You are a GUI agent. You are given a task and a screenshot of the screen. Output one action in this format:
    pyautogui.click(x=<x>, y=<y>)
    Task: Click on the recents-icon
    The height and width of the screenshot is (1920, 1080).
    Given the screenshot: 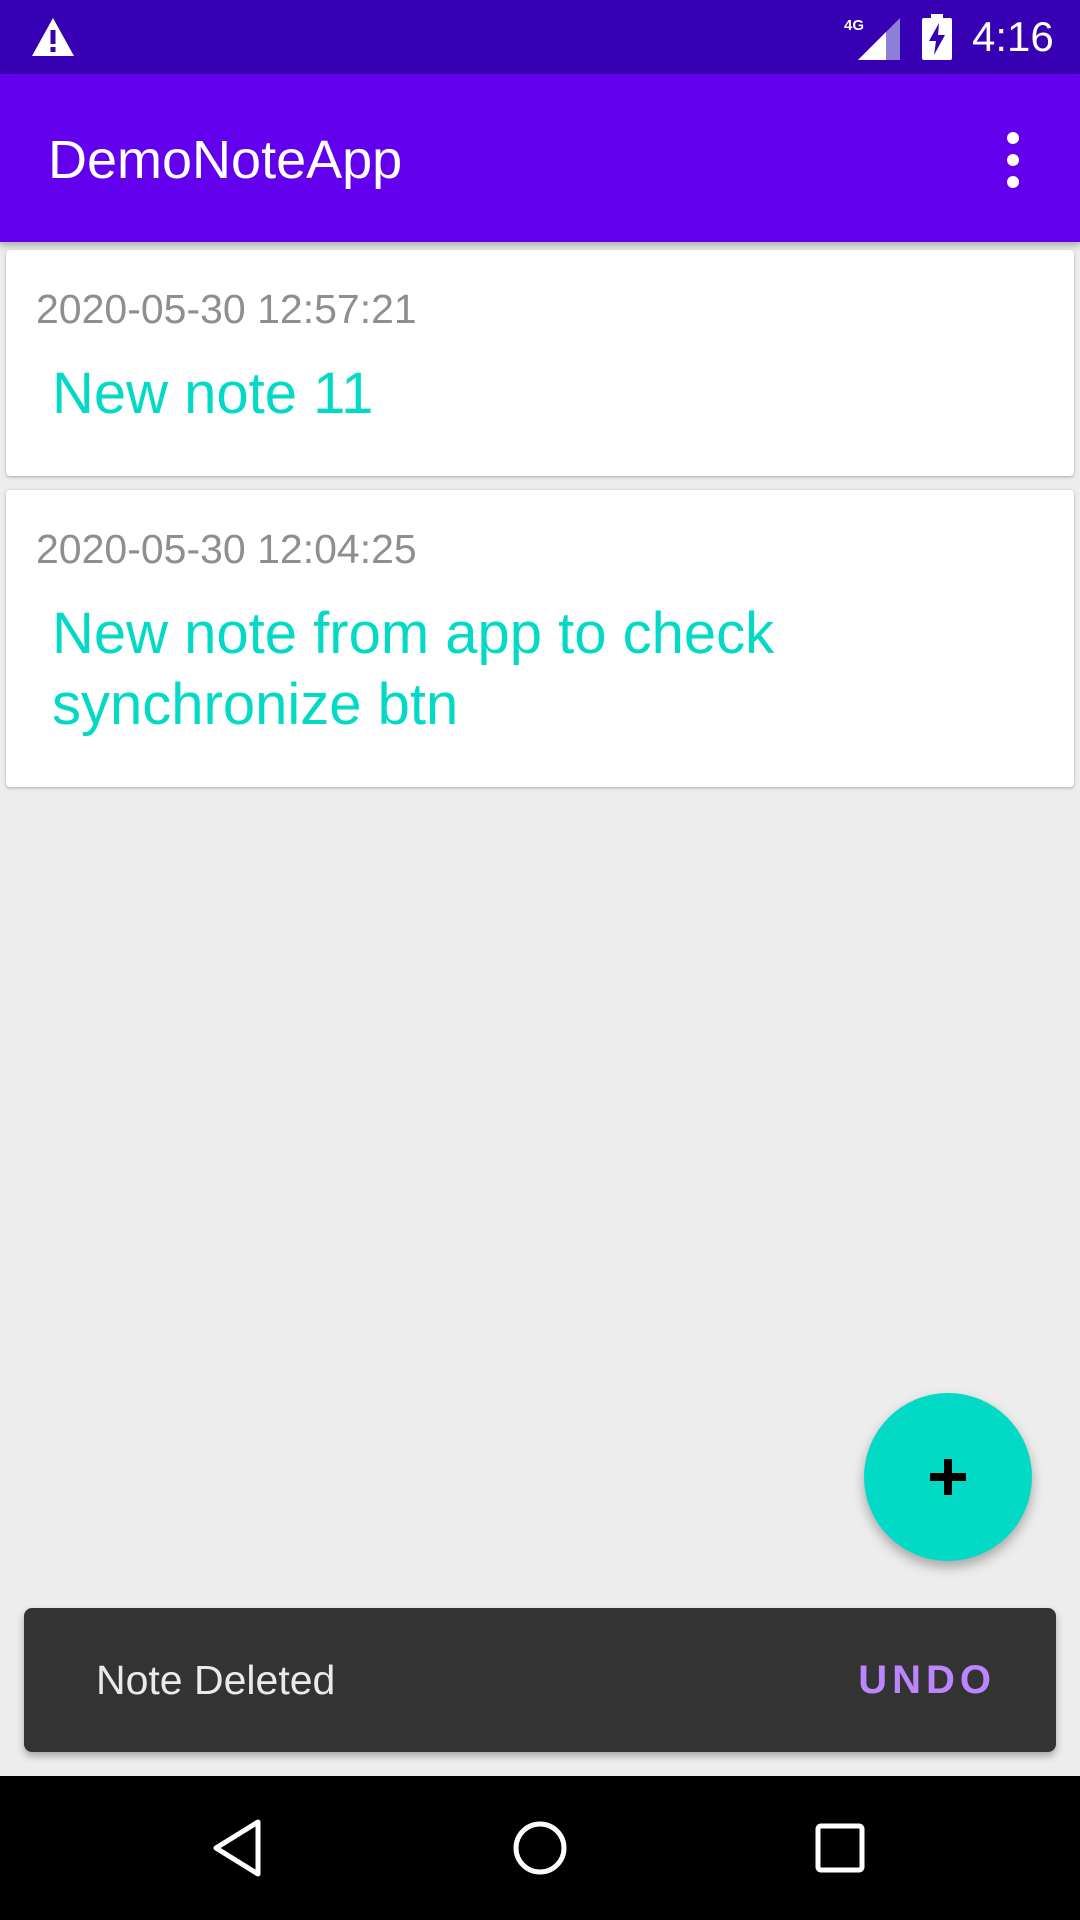 What is the action you would take?
    pyautogui.click(x=840, y=1848)
    